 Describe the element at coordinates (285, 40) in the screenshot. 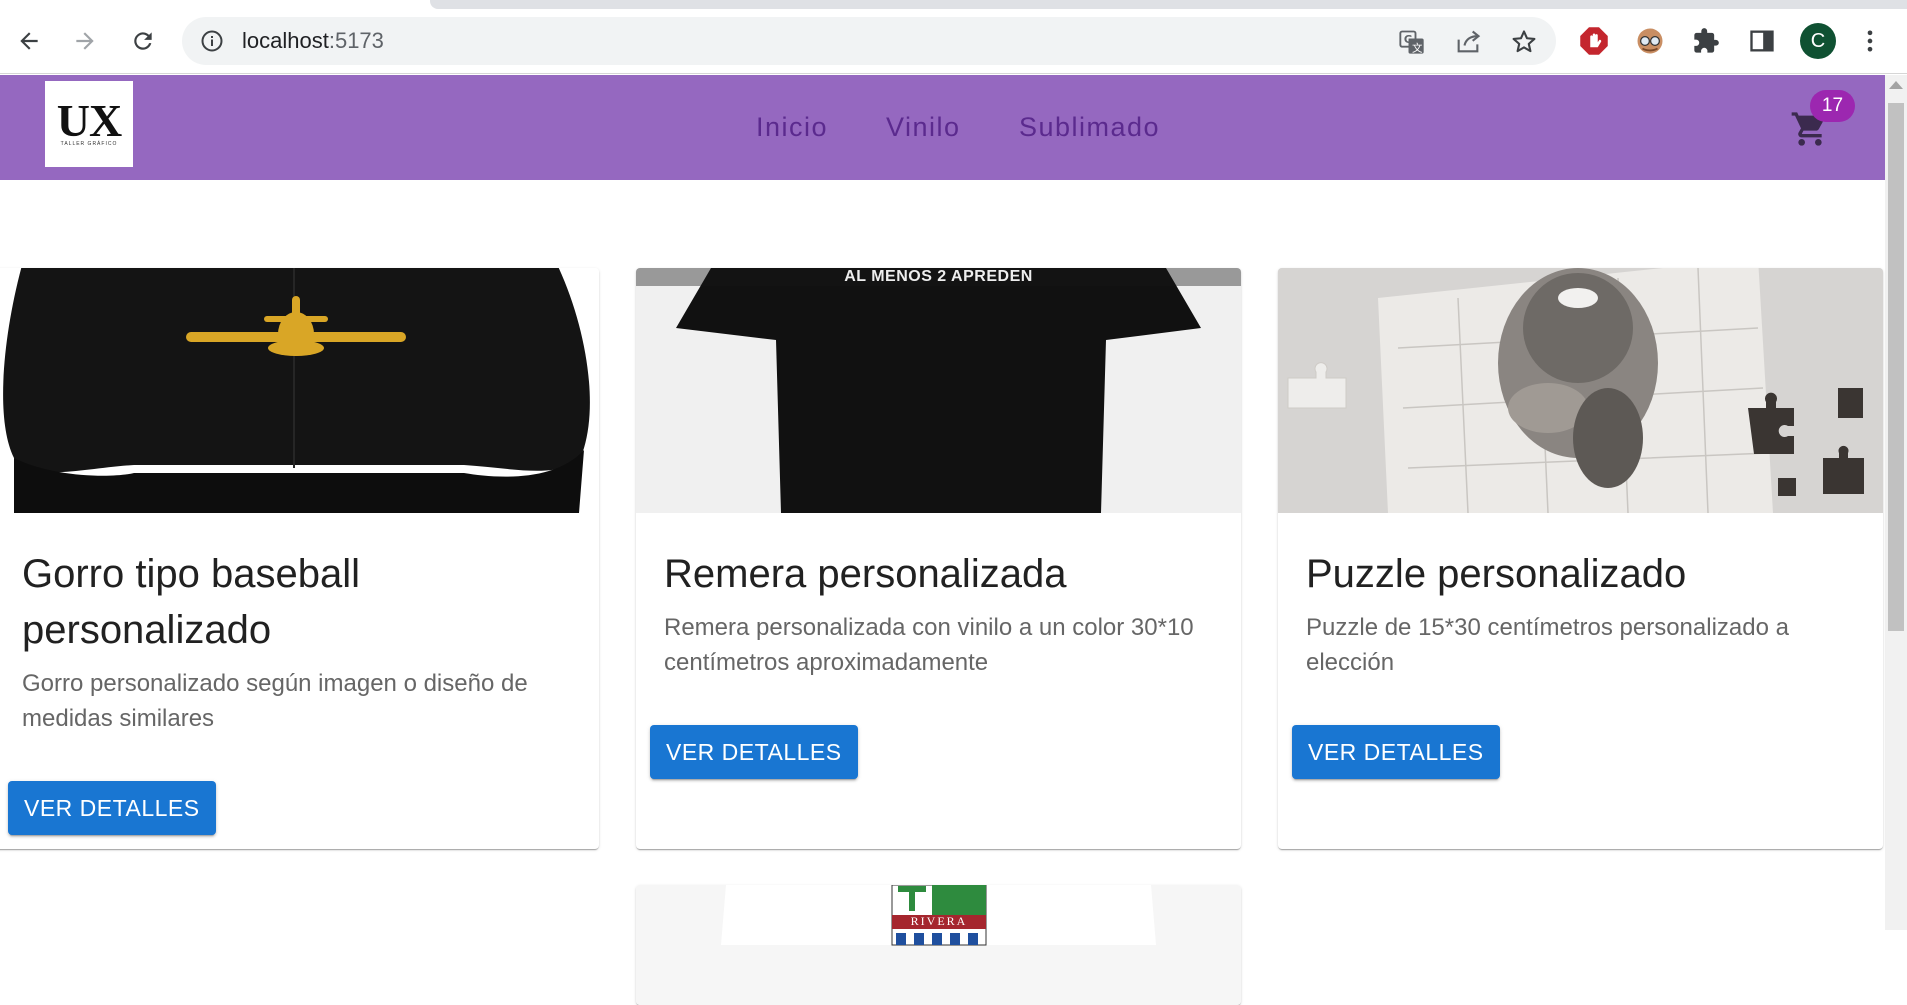

I see `url-host: localhost` at that location.